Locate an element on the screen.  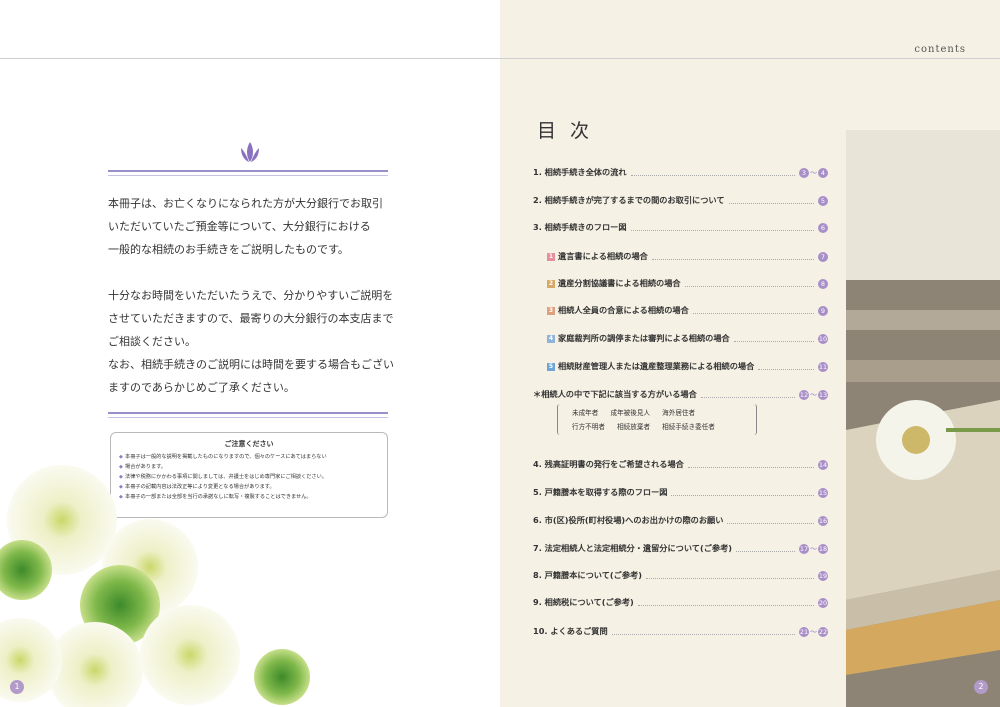
toc-page-ref: 15 is located at coordinates (823, 492).